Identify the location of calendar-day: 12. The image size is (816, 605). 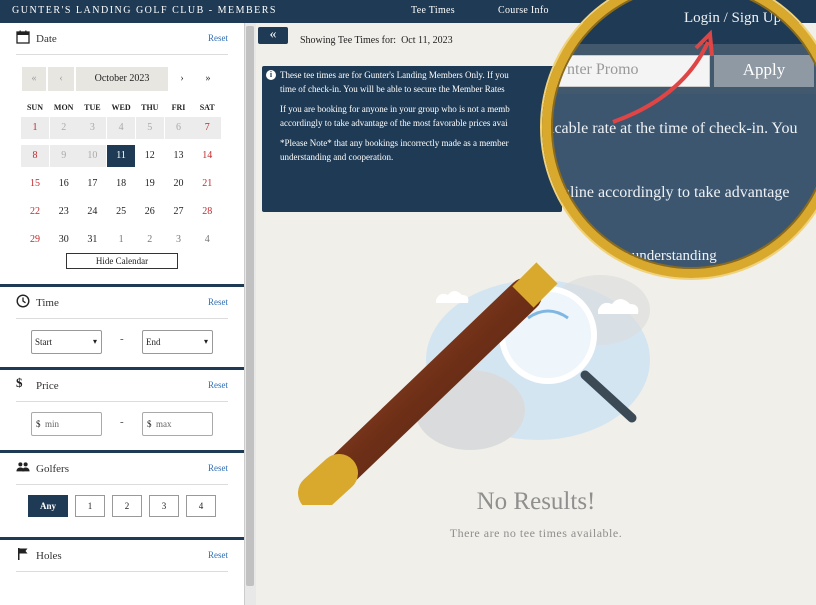
(150, 156).